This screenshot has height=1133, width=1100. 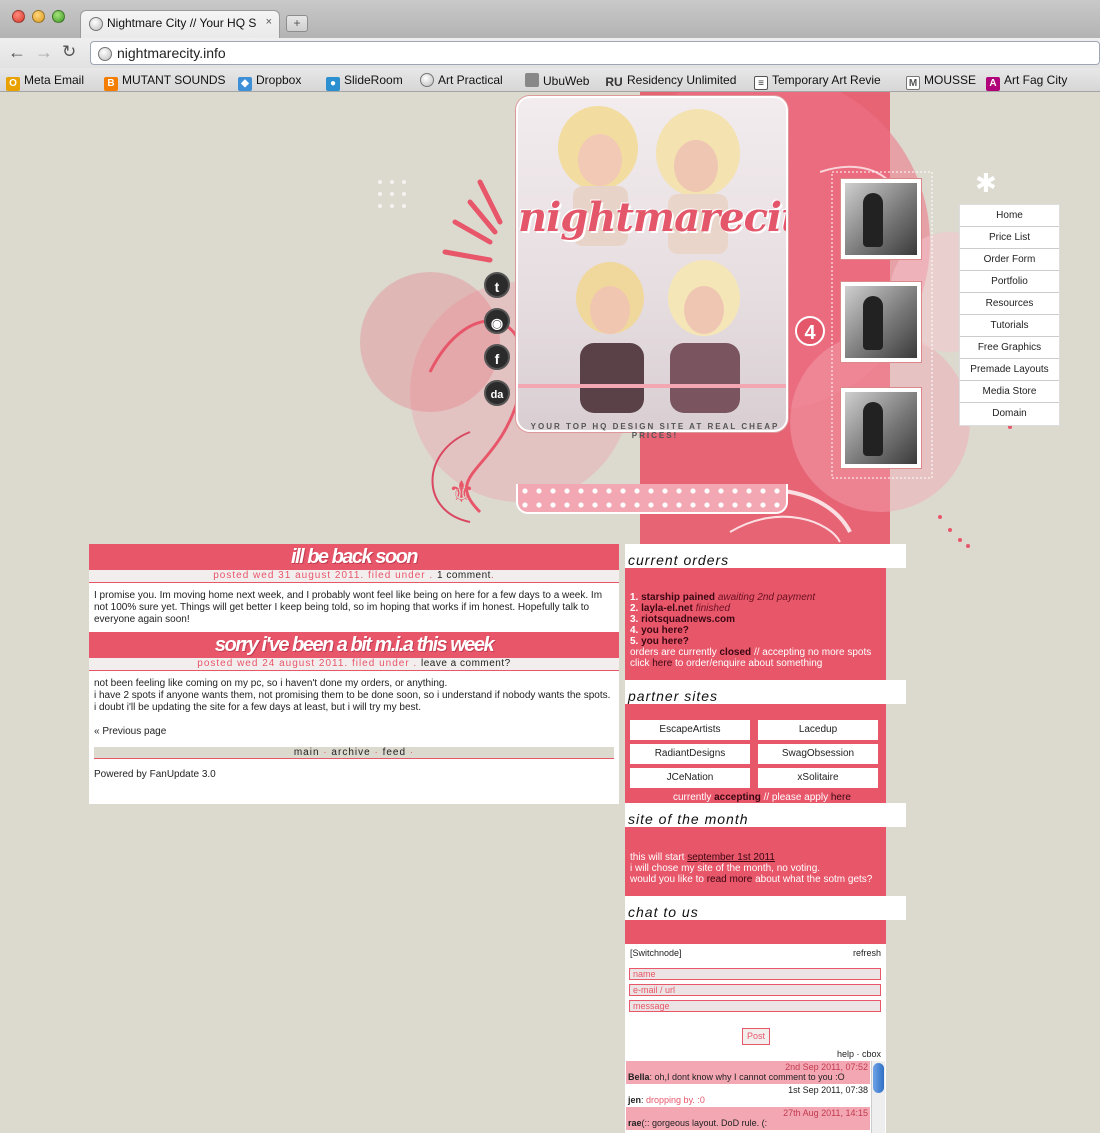 I want to click on post-title: sorry i've been a bit m.i.a this week, so click(x=354, y=645).